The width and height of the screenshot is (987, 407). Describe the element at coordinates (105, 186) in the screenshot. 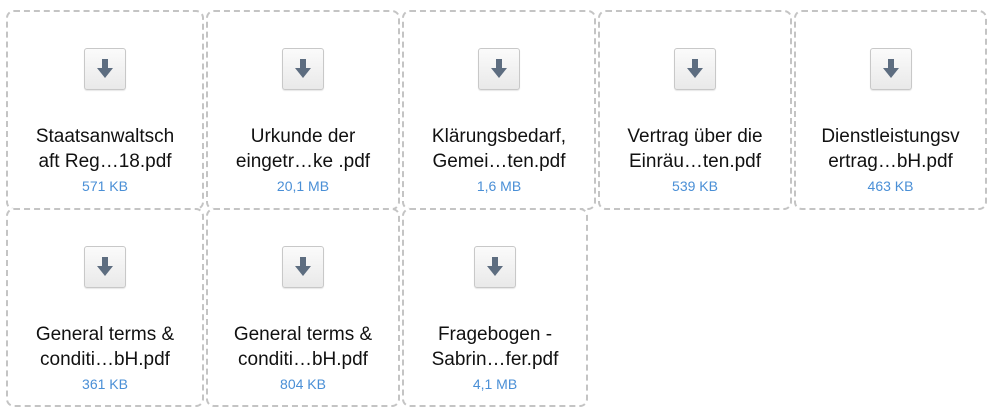

I see `attachment-filesize: 571 KB` at that location.